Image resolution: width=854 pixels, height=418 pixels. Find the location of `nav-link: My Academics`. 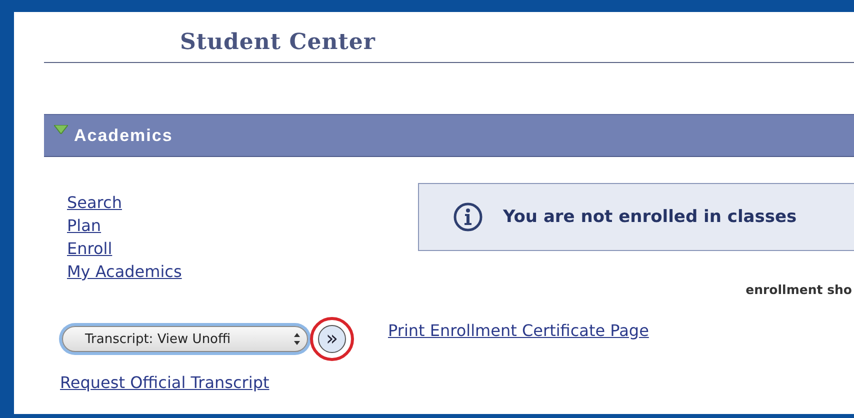

nav-link: My Academics is located at coordinates (124, 271).